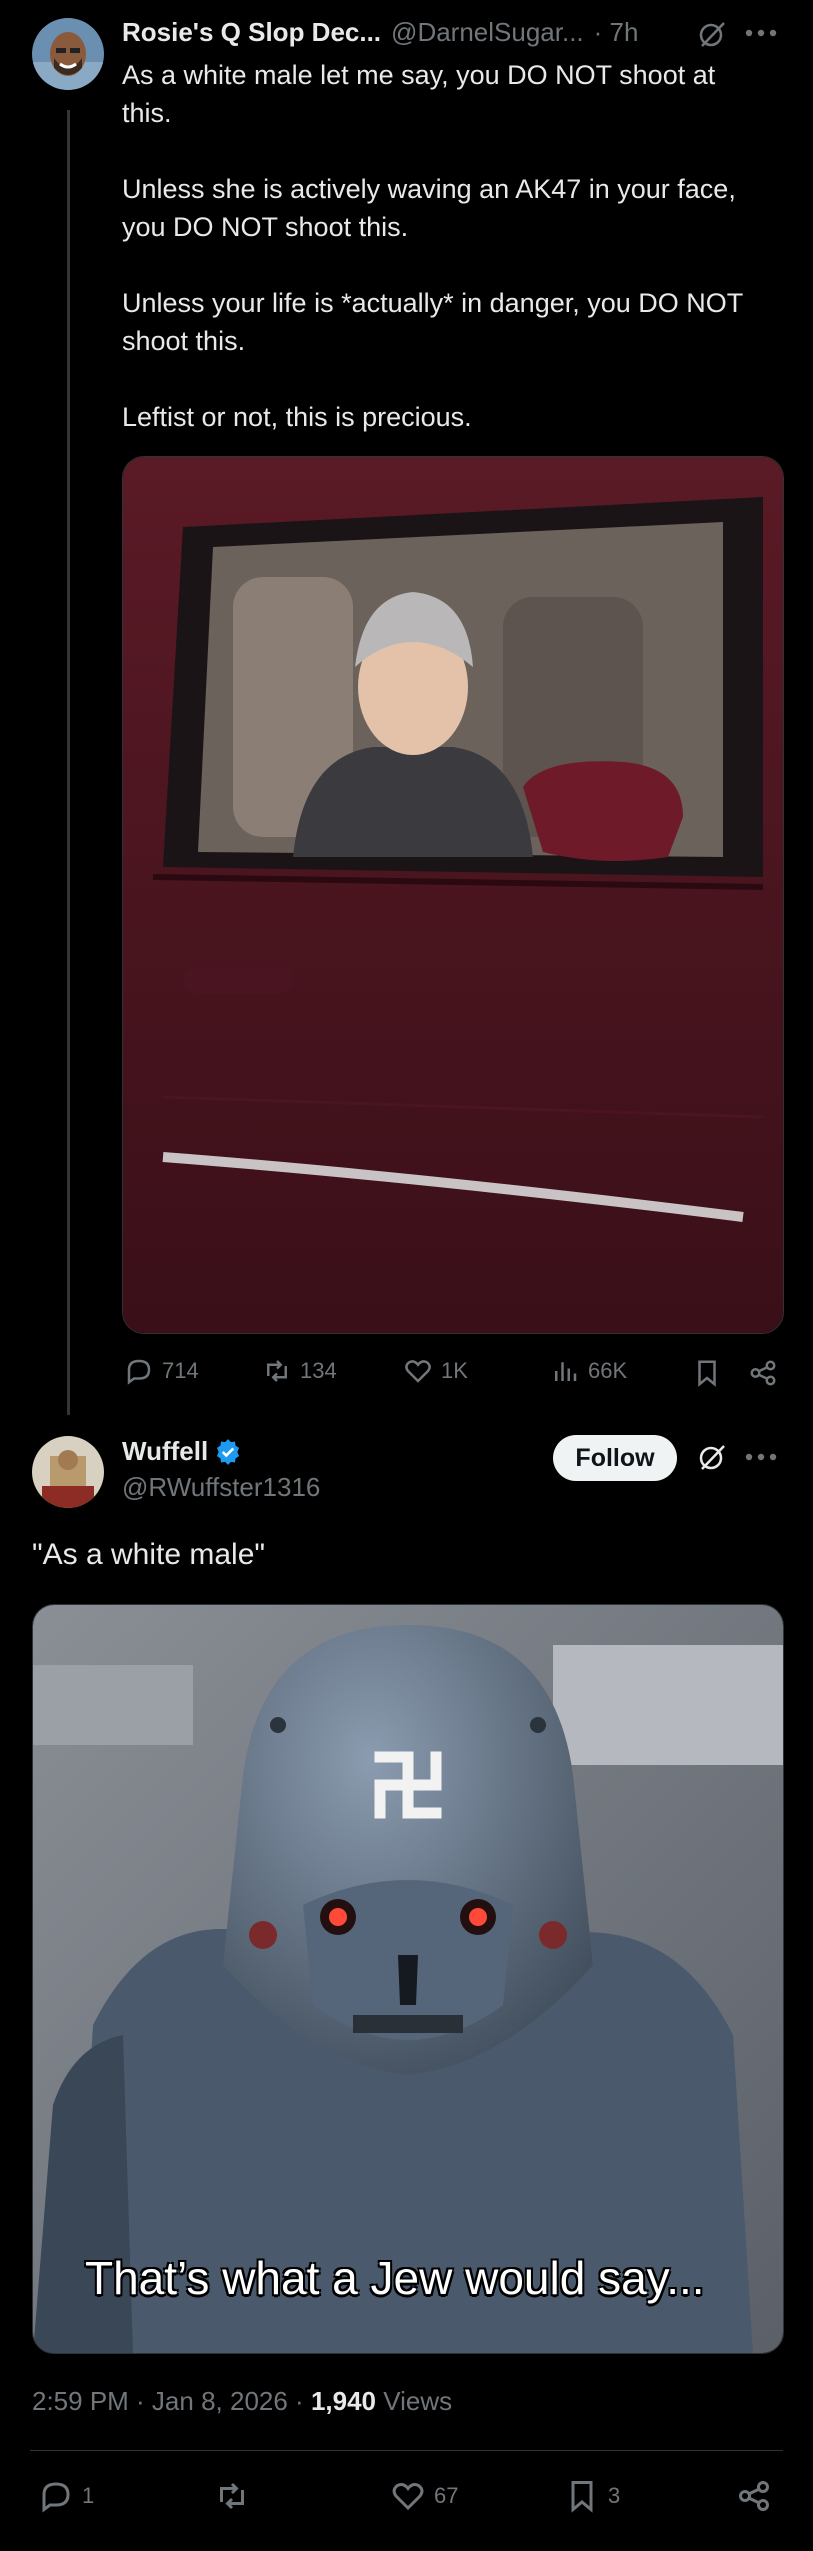  I want to click on views-label: Views, so click(418, 2401).